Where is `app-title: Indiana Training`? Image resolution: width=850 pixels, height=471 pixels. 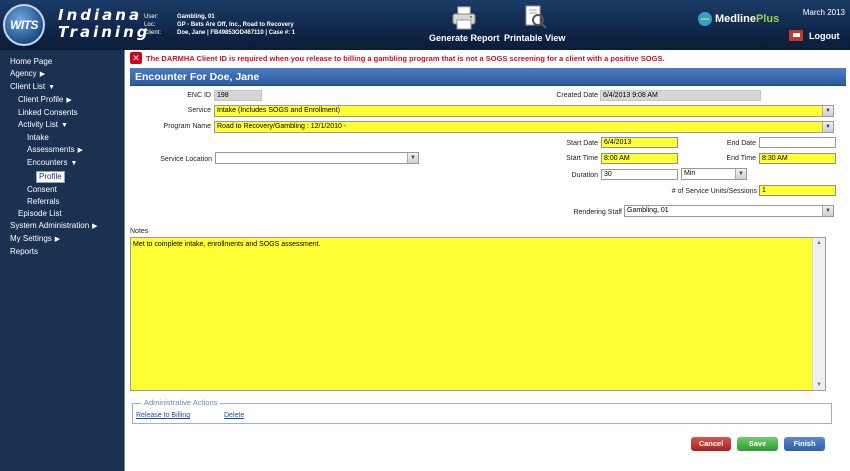
app-title: Indiana Training is located at coordinates (104, 24).